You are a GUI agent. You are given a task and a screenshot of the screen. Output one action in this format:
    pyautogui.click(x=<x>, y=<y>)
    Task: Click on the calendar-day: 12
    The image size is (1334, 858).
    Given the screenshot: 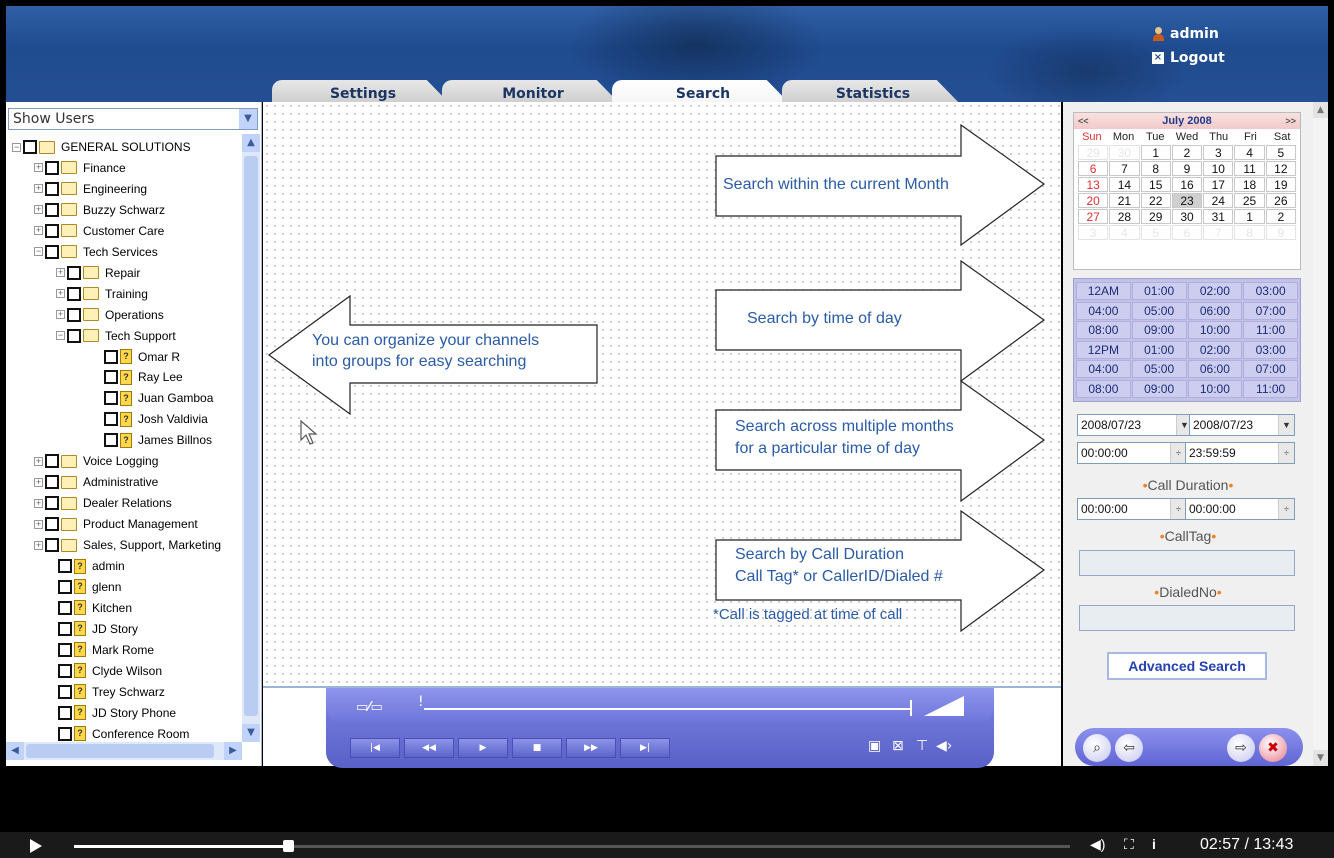 What is the action you would take?
    pyautogui.click(x=1280, y=168)
    